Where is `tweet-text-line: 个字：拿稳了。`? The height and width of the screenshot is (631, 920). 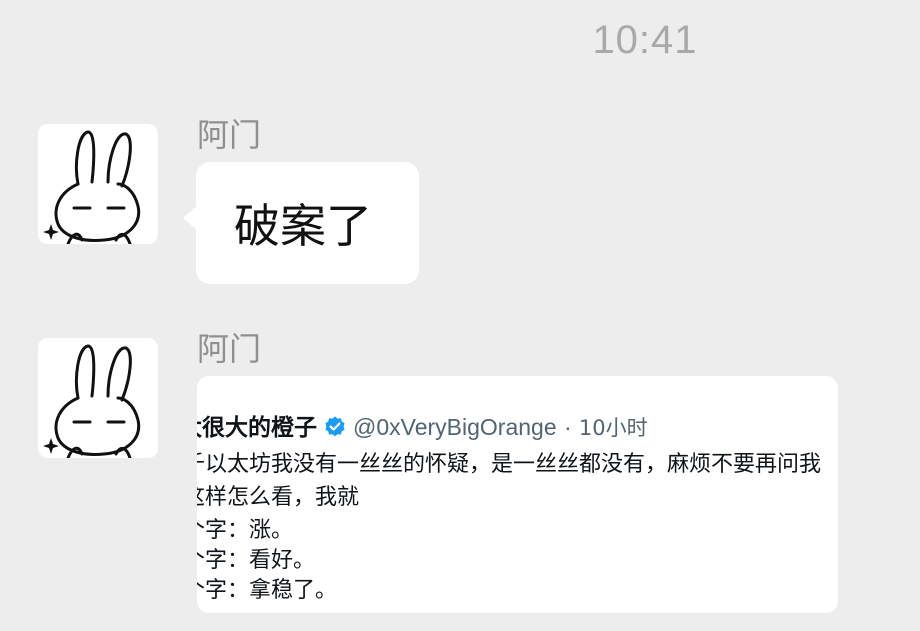
tweet-text-line: 个字：拿稳了。 is located at coordinates (267, 590).